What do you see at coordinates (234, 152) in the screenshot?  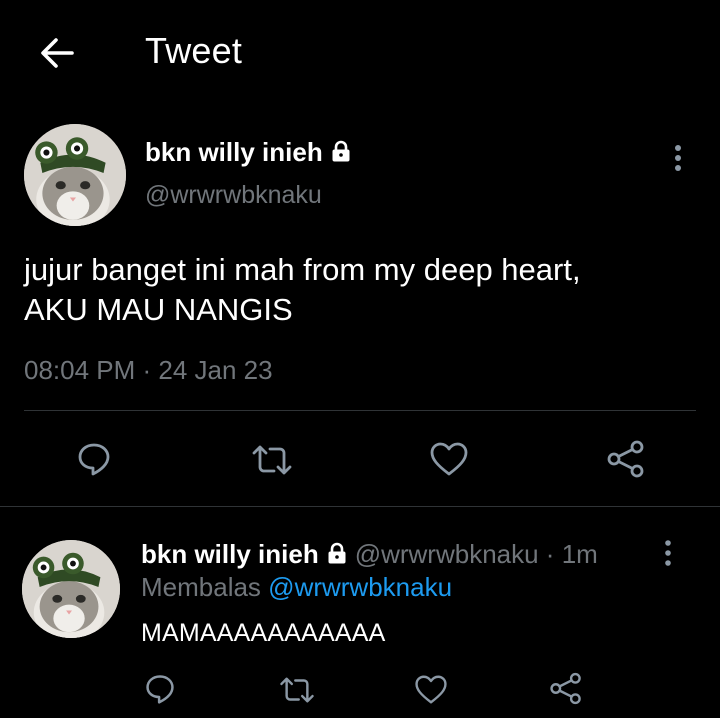 I see `author-name-text: bkn willy inieh` at bounding box center [234, 152].